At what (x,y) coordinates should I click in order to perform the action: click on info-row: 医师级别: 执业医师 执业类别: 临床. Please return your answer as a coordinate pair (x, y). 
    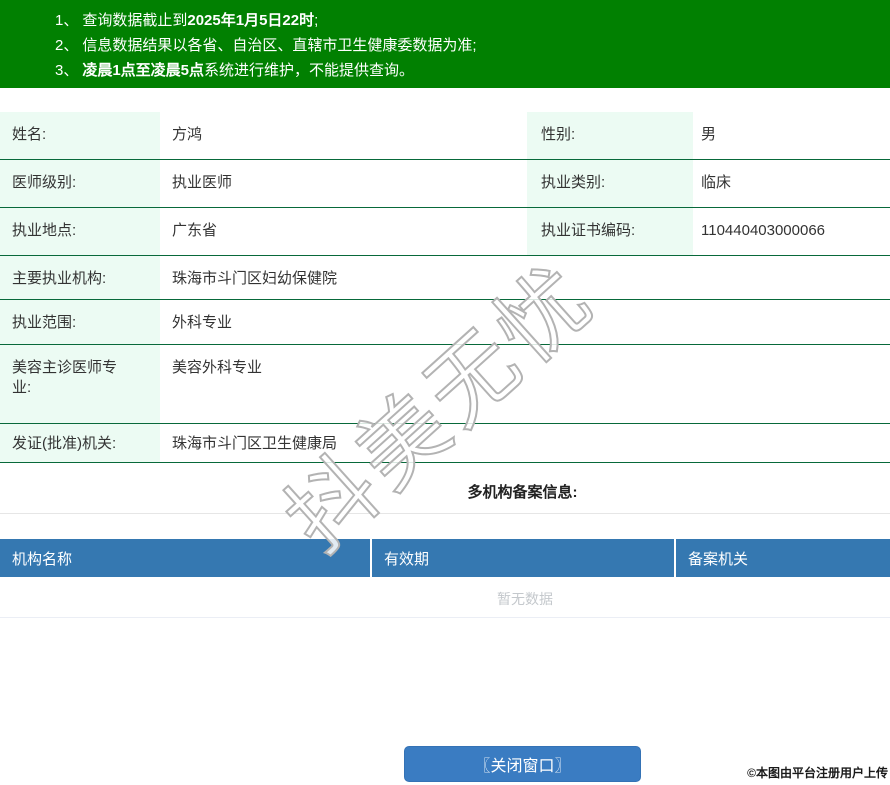
    Looking at the image, I should click on (445, 184).